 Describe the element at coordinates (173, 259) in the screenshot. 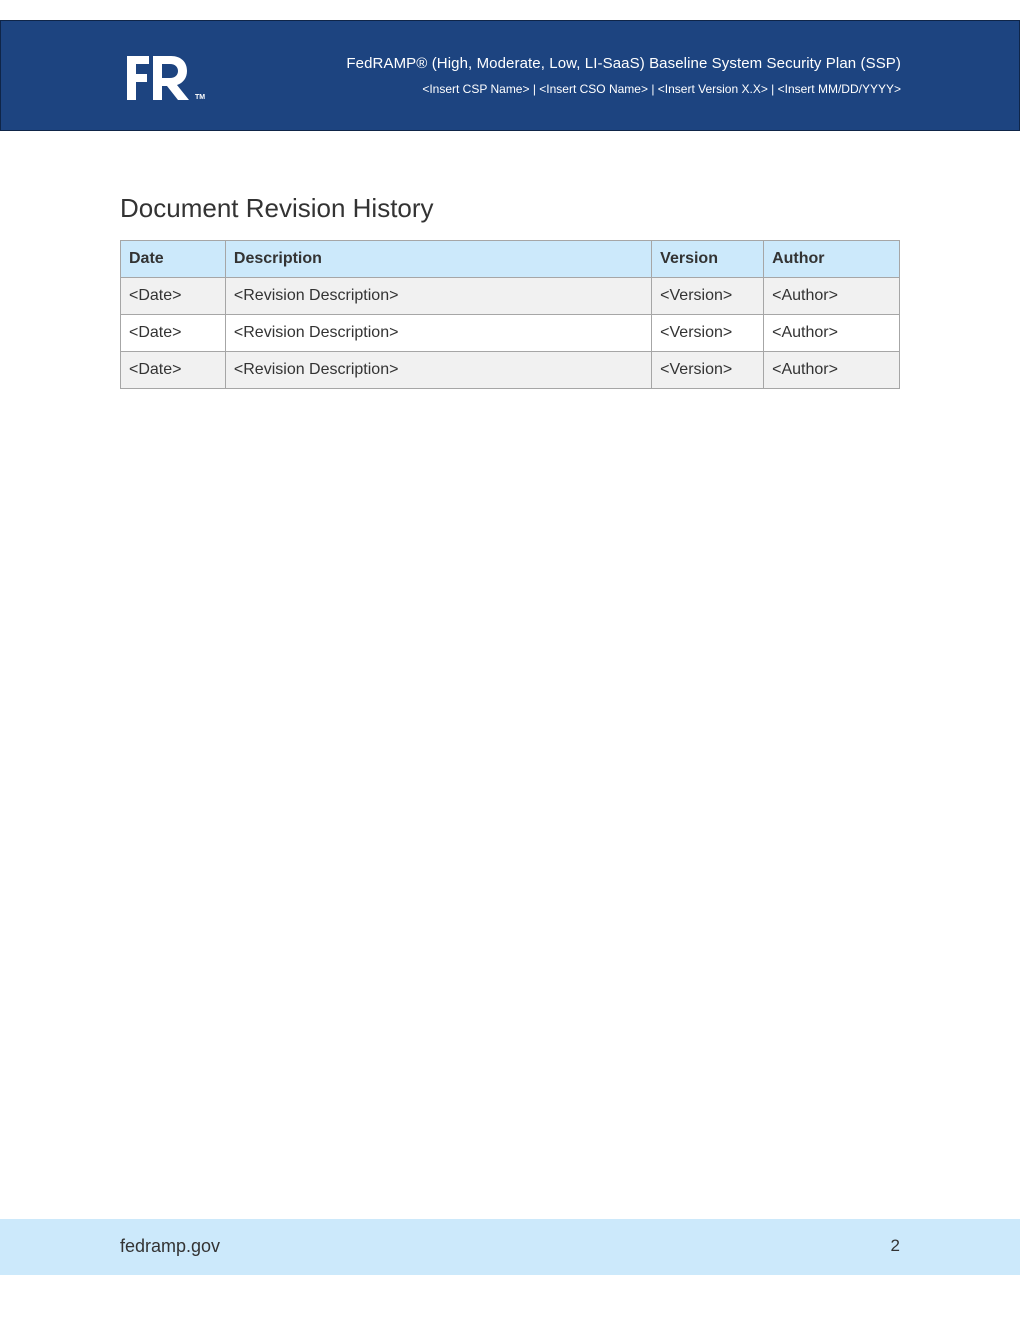

I see `column-header-date: Date` at that location.